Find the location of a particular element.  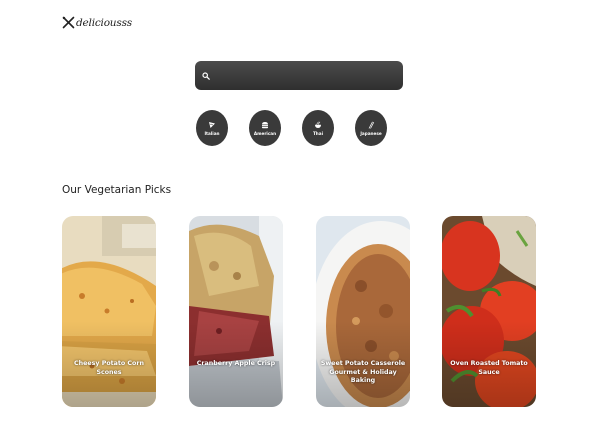

noodle-bowl-icon is located at coordinates (318, 124).